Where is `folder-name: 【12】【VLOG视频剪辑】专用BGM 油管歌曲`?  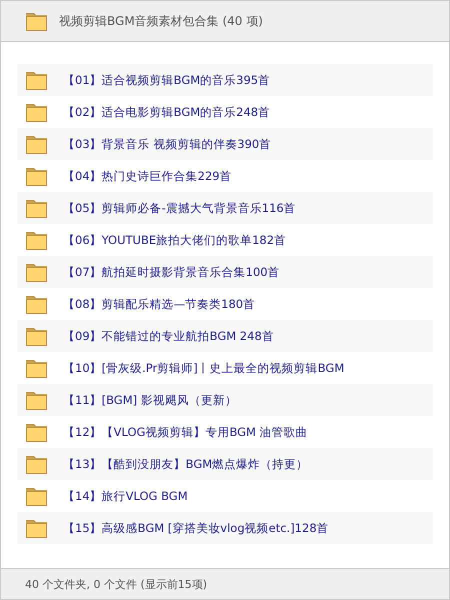 folder-name: 【12】【VLOG视频剪辑】专用BGM 油管歌曲 is located at coordinates (185, 432).